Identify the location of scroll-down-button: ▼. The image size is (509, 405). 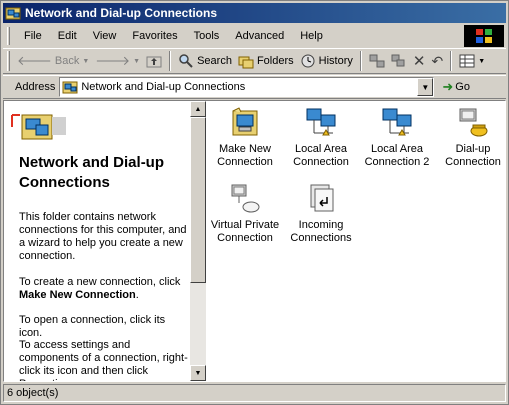
(198, 373).